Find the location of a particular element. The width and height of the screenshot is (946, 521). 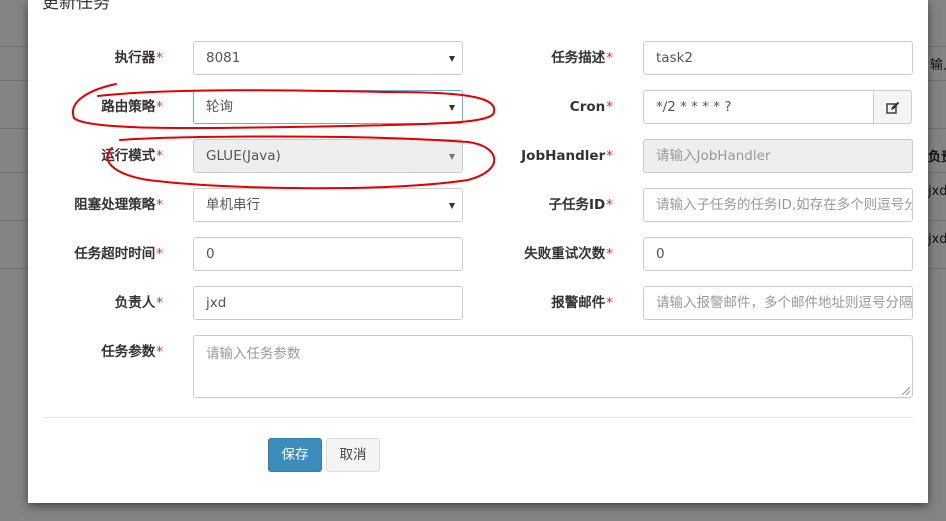

footer-divider is located at coordinates (478, 417).